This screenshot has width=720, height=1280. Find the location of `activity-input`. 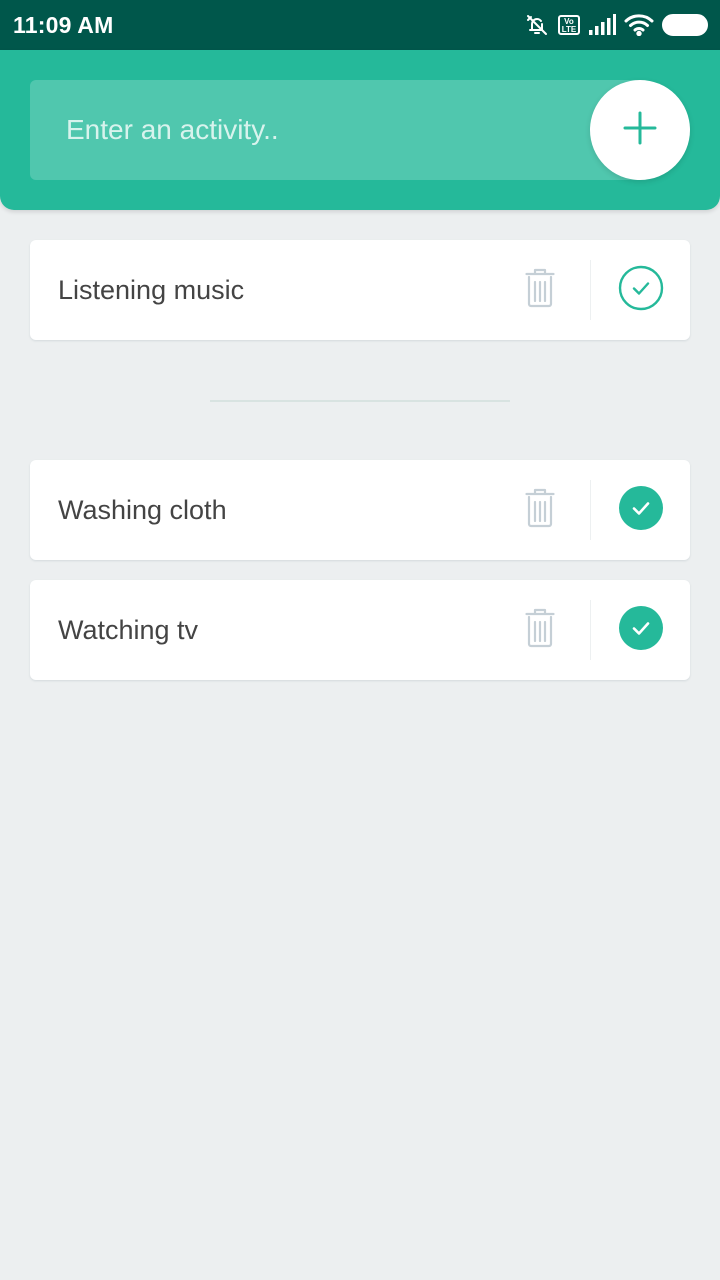

activity-input is located at coordinates (340, 130).